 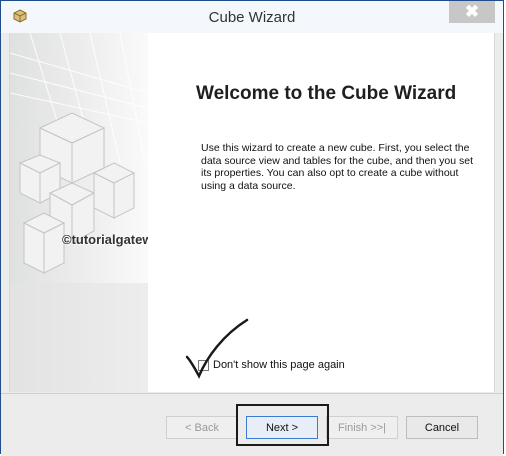 I want to click on next-highlight-annotation, so click(x=282, y=425).